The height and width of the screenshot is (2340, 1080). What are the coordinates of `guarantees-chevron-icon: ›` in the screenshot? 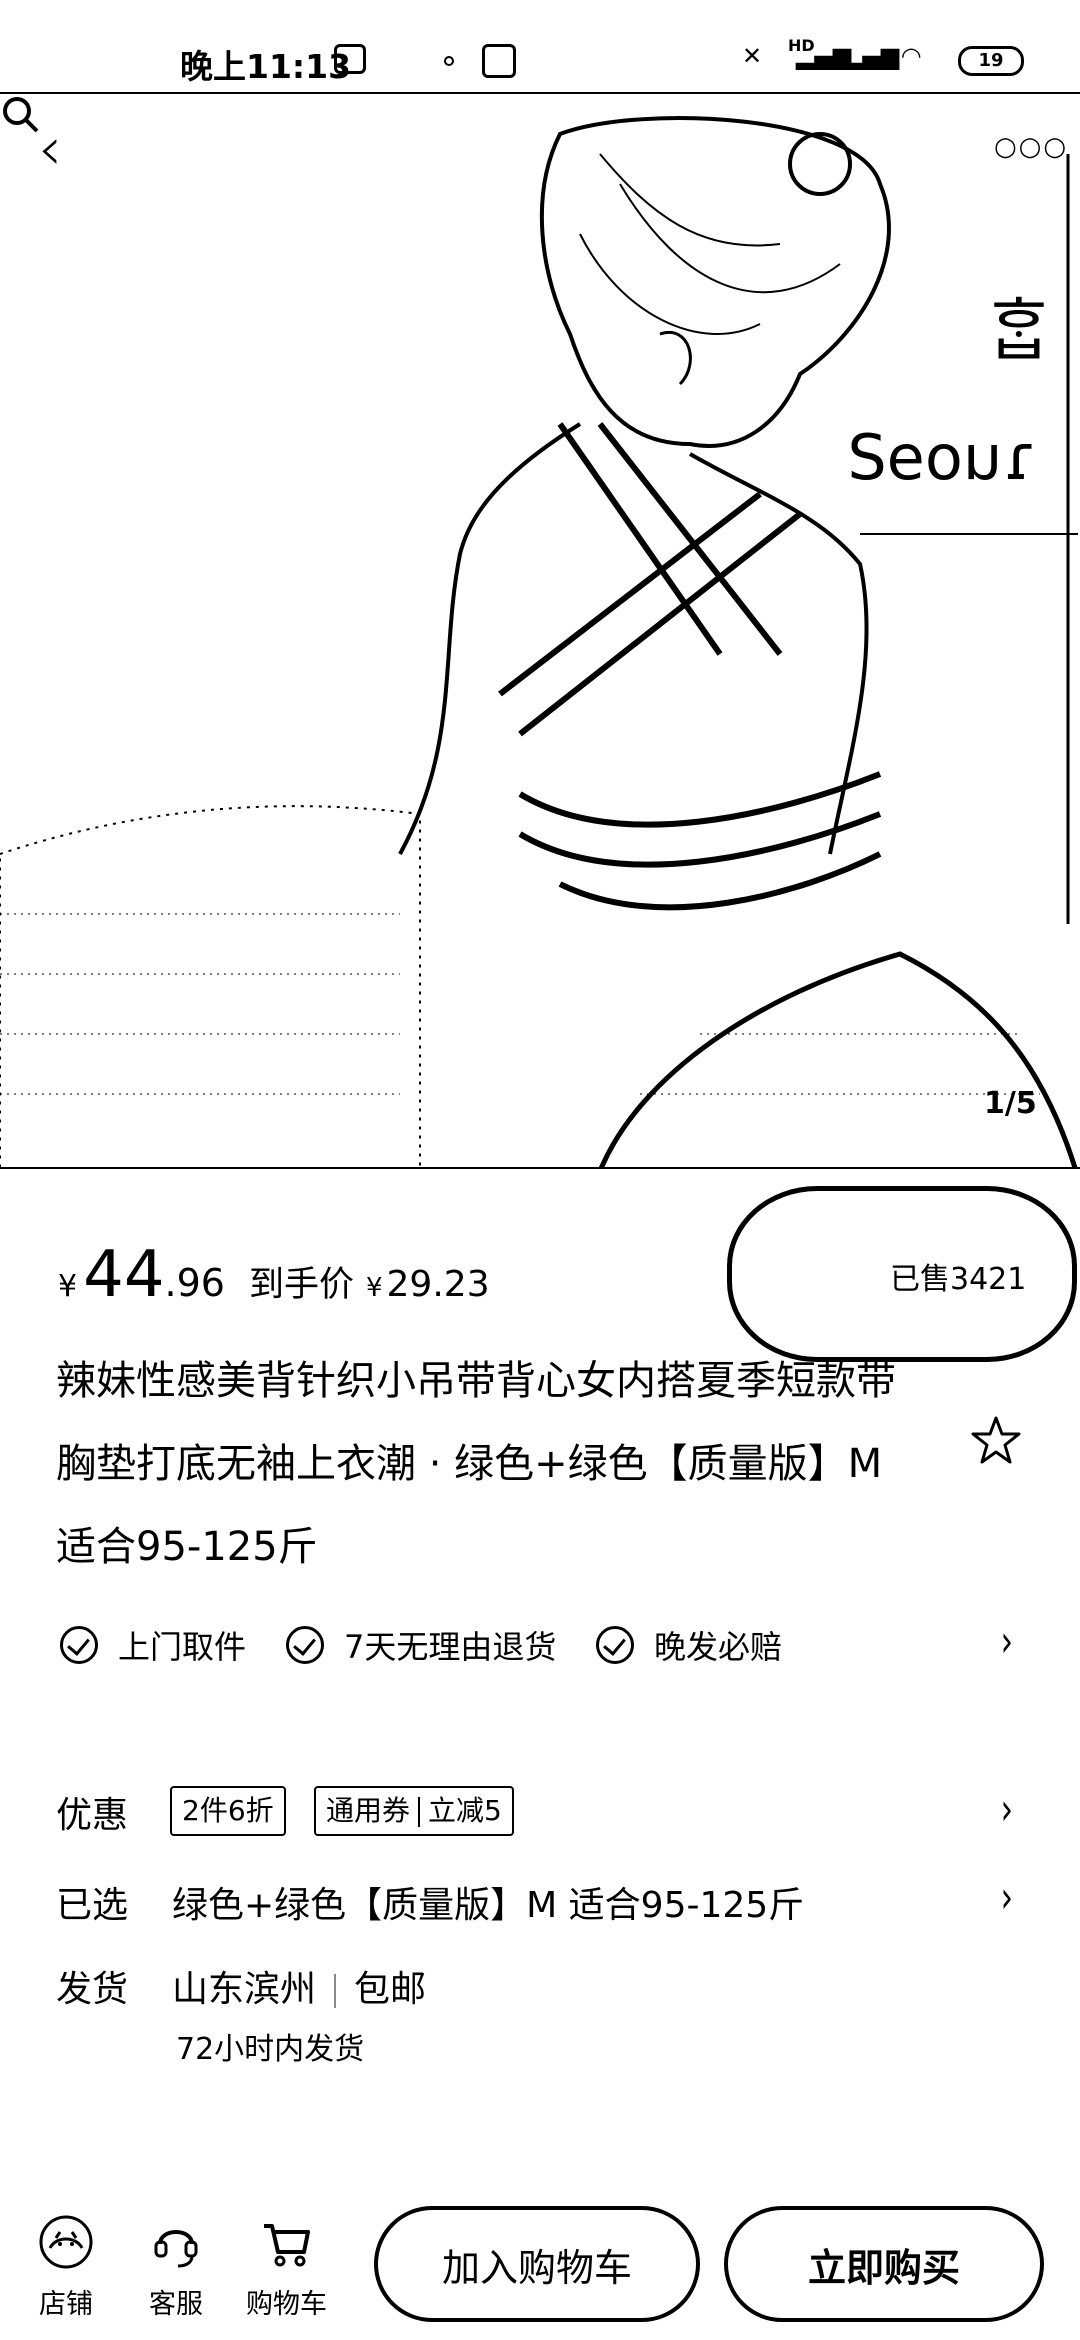 It's located at (1007, 1642).